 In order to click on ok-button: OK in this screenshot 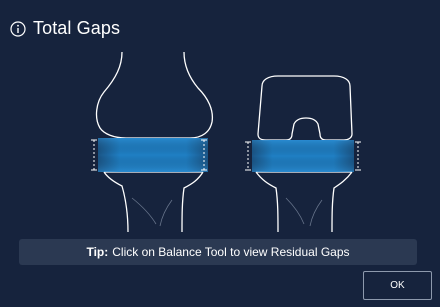, I will do `click(397, 285)`.